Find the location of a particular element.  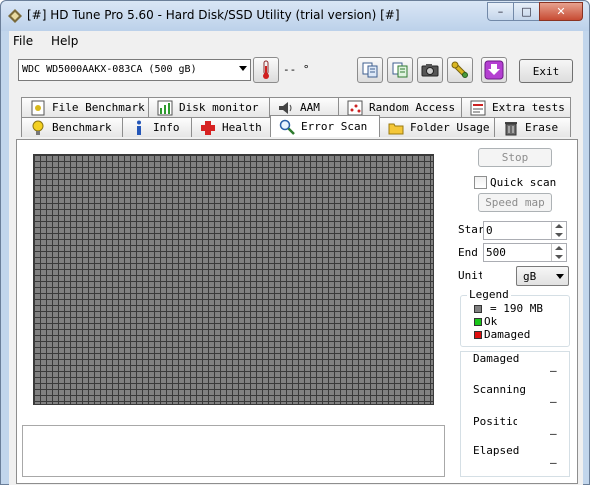

copy-icon is located at coordinates (370, 70).